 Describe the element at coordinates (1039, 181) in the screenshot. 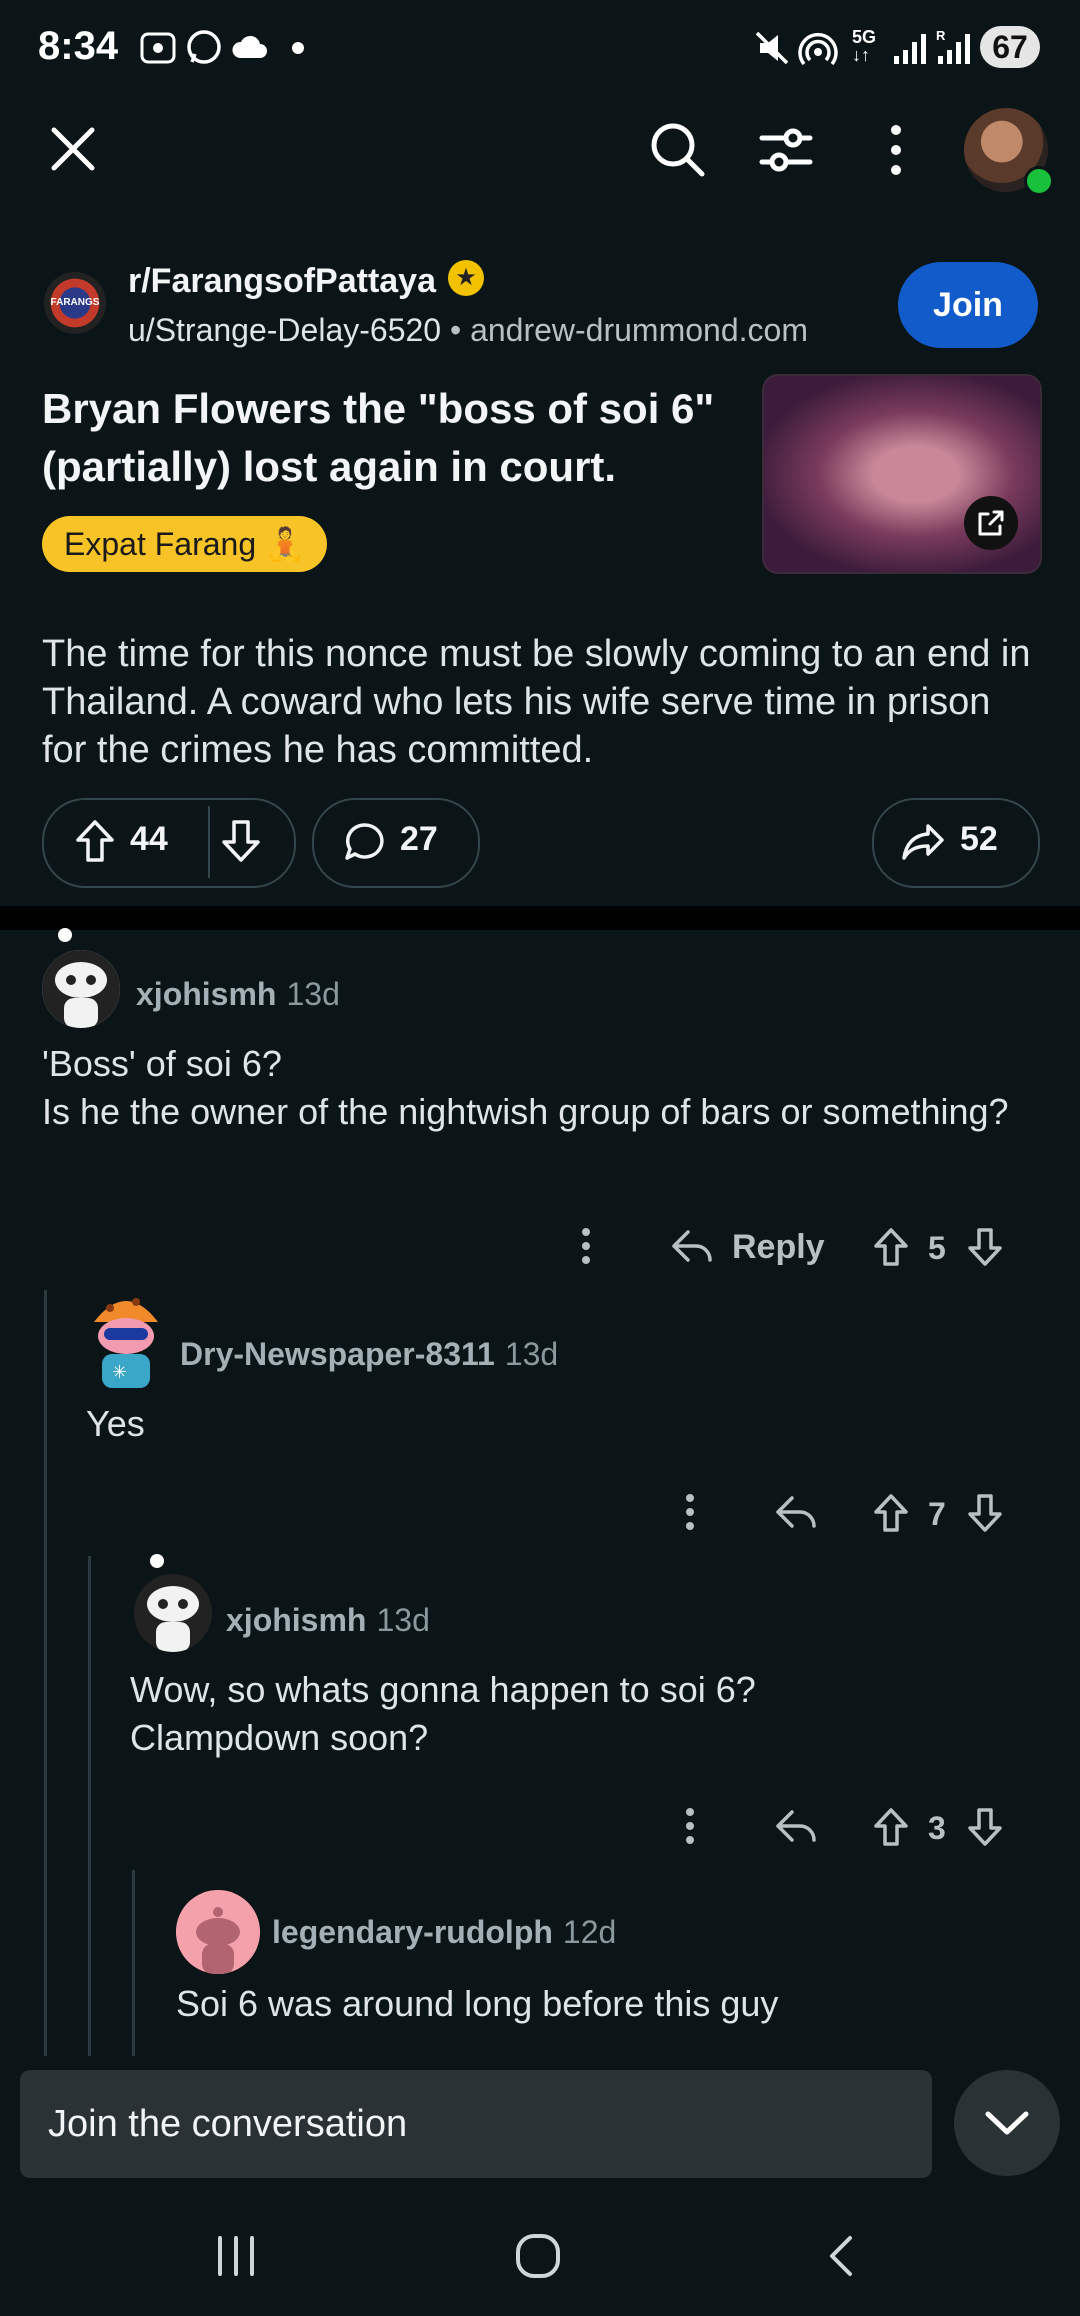

I see `online-status-dot` at that location.